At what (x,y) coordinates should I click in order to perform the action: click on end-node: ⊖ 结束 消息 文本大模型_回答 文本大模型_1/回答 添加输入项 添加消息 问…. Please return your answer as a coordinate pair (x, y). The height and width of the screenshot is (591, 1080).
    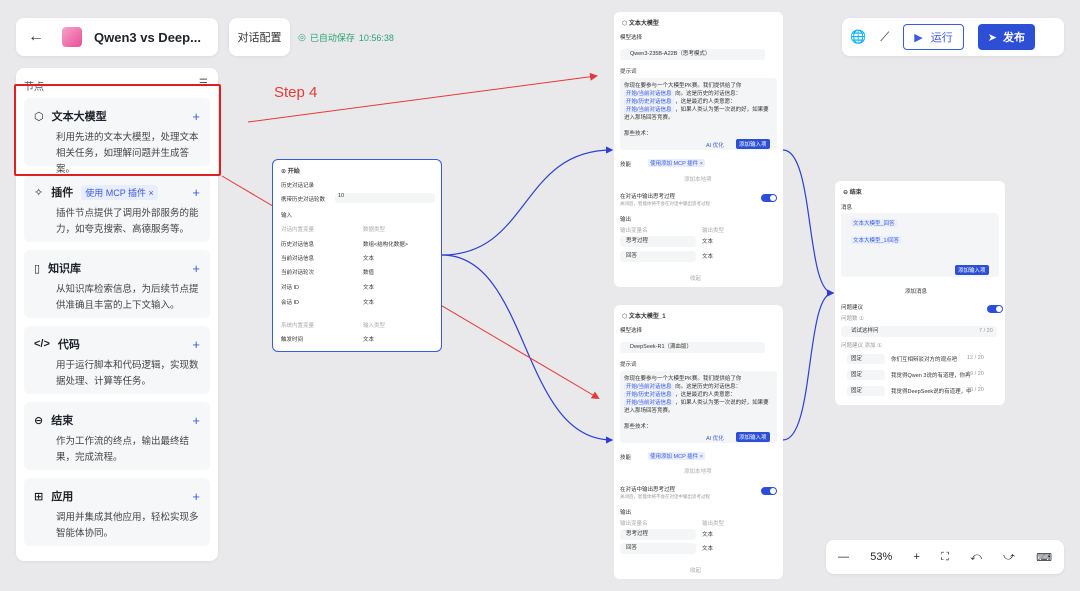
    Looking at the image, I should click on (920, 293).